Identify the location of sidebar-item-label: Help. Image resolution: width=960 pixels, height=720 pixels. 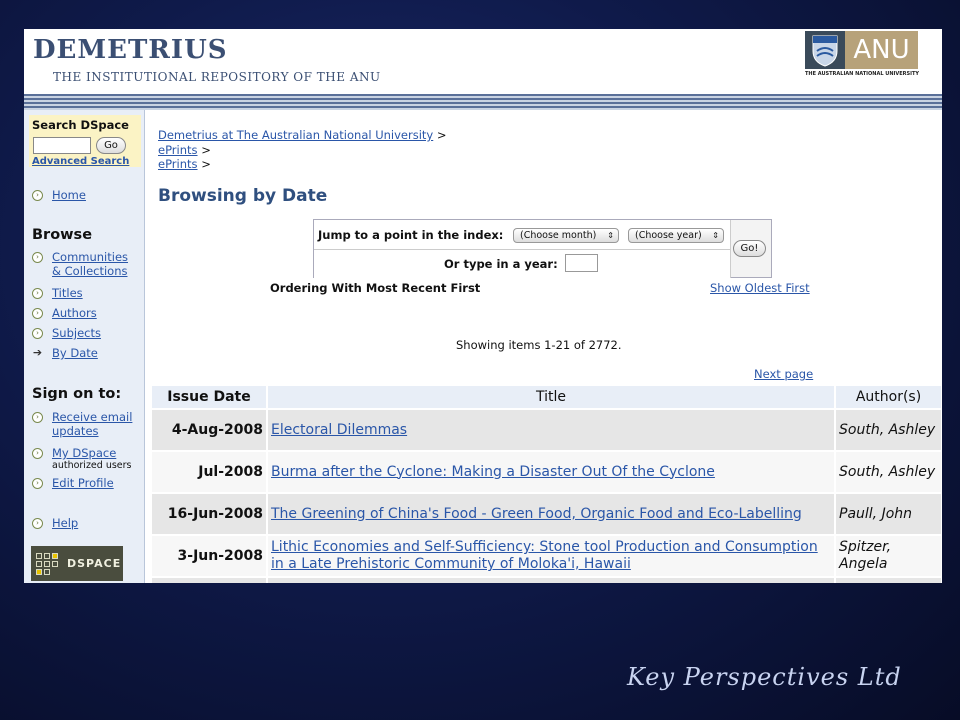
(65, 523).